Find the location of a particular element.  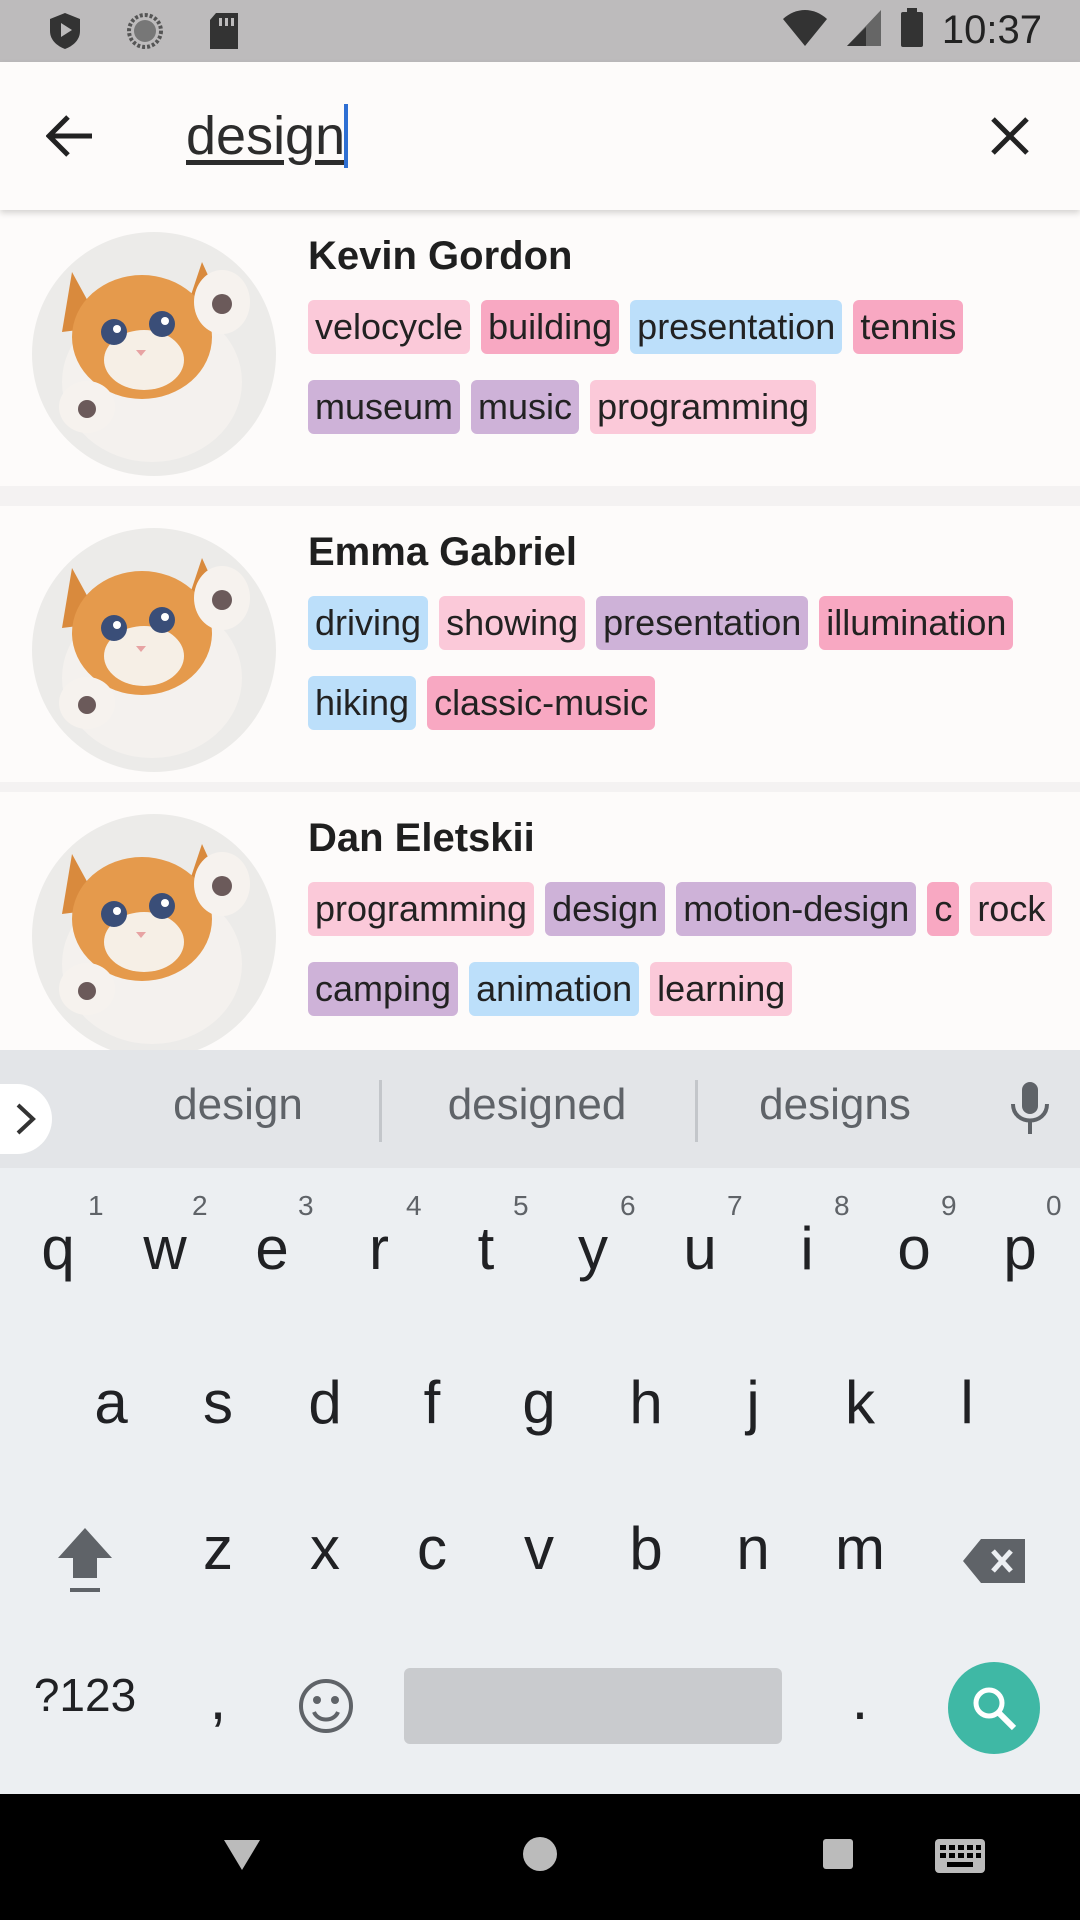

tag: building is located at coordinates (550, 327).